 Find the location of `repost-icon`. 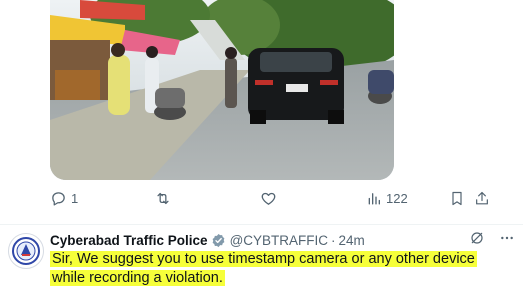

repost-icon is located at coordinates (163, 198).